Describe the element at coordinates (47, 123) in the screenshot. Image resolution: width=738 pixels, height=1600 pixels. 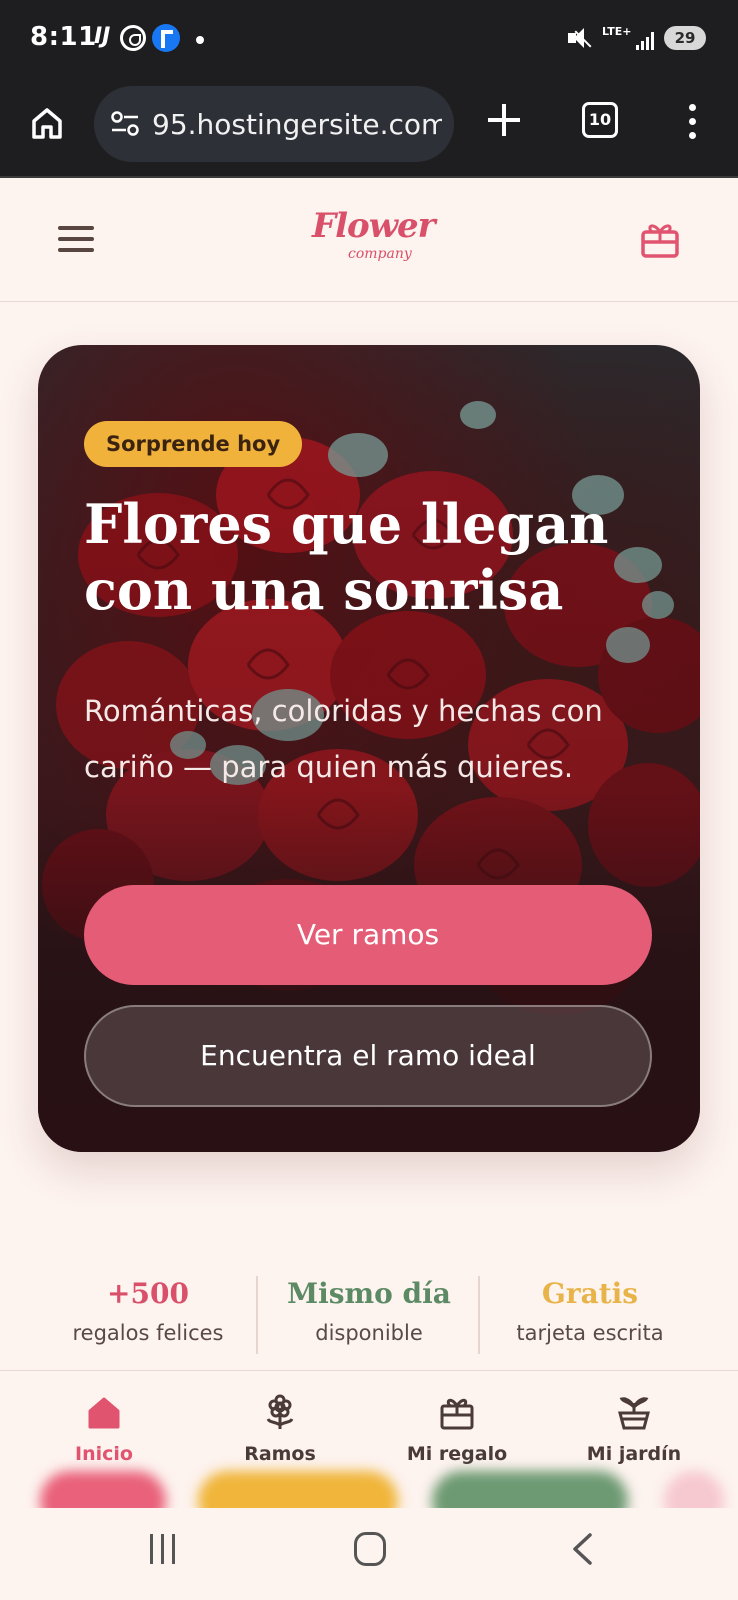
I see `browser-home-icon` at that location.